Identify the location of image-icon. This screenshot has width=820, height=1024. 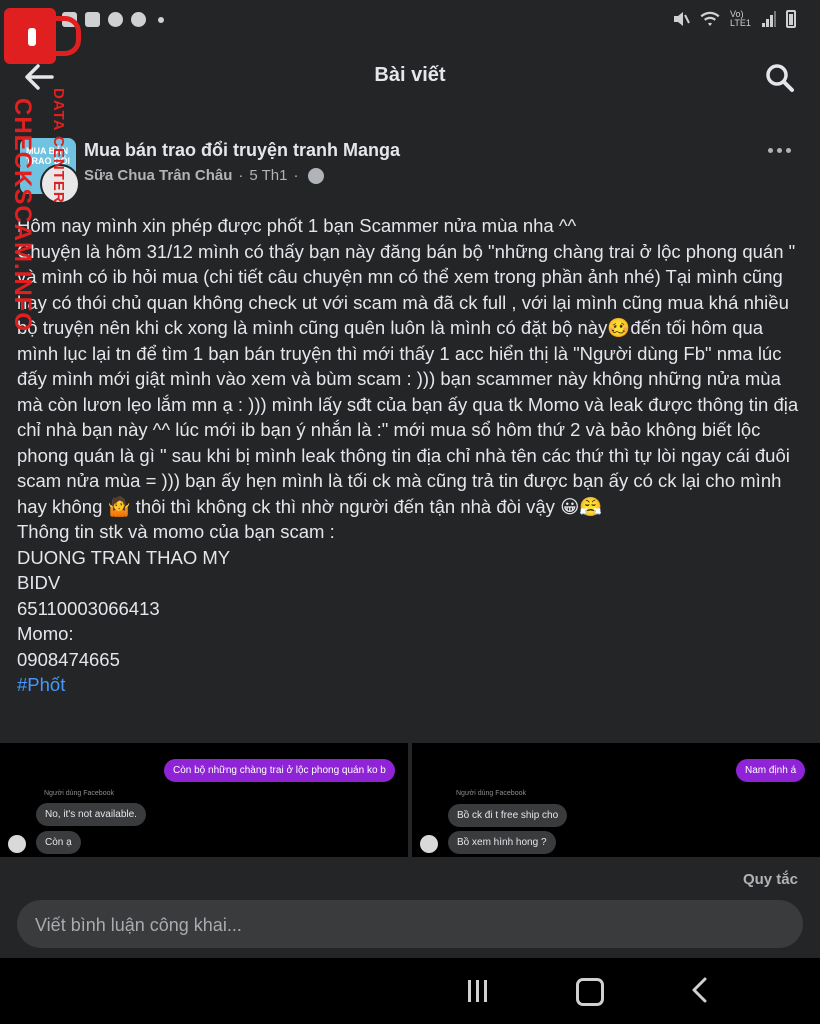
(92, 19).